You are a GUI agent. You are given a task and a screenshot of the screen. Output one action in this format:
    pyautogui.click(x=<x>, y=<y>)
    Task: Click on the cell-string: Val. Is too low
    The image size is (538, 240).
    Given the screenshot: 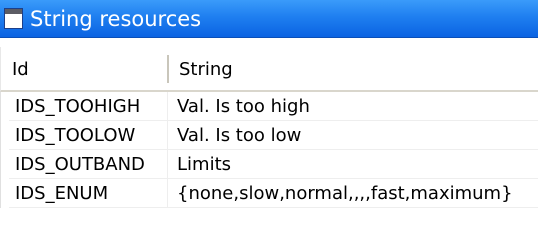 What is the action you would take?
    pyautogui.click(x=239, y=135)
    